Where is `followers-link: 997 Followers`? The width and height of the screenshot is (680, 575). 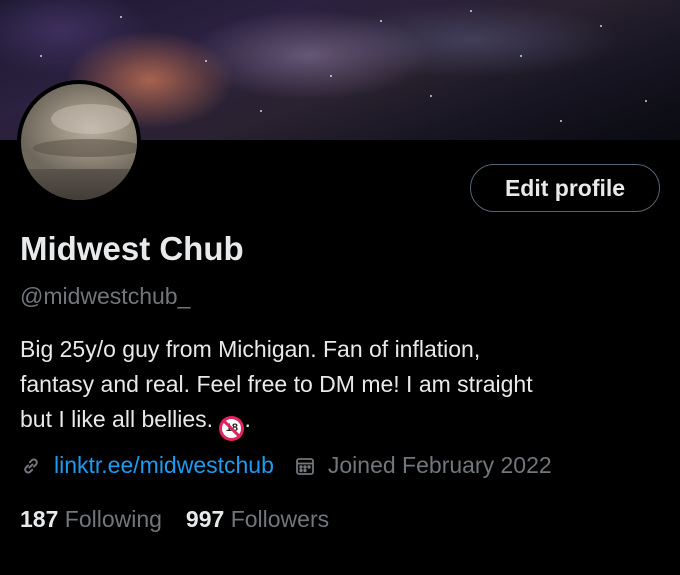 followers-link: 997 Followers is located at coordinates (257, 519).